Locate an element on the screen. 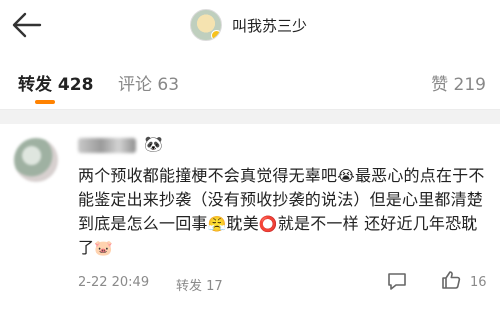 The height and width of the screenshot is (310, 500). like-count: 16 is located at coordinates (478, 282).